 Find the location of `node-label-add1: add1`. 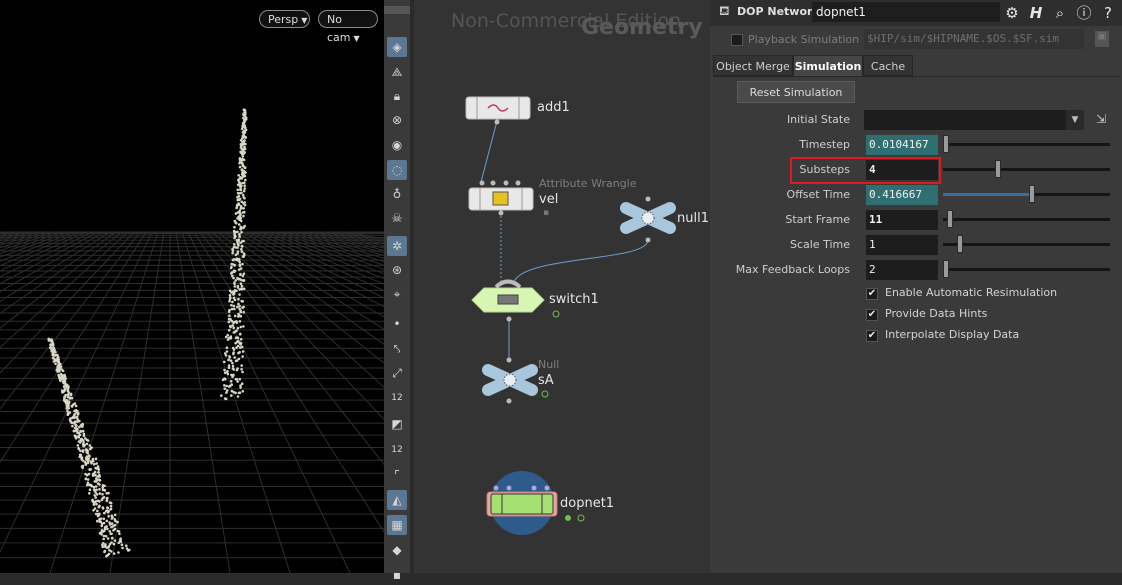

node-label-add1: add1 is located at coordinates (553, 107).